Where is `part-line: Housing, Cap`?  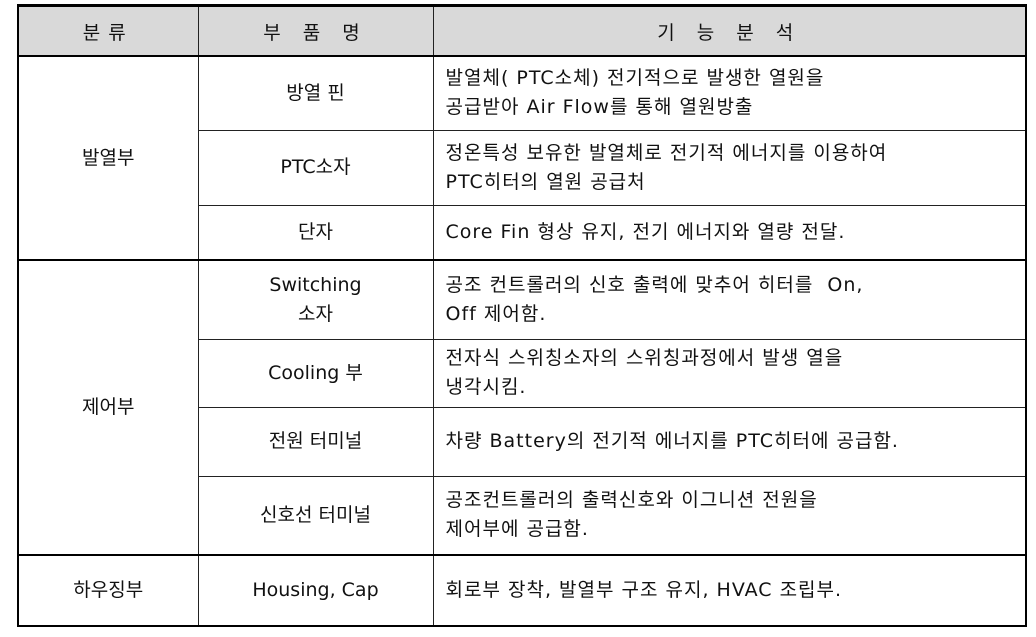
part-line: Housing, Cap is located at coordinates (315, 590).